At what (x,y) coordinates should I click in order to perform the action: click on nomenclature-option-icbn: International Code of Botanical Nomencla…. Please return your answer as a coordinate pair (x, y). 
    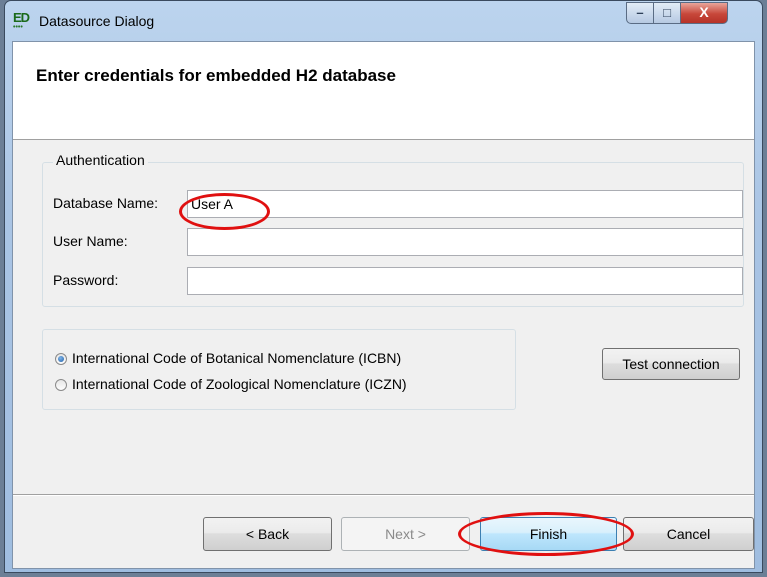
    Looking at the image, I should click on (228, 358).